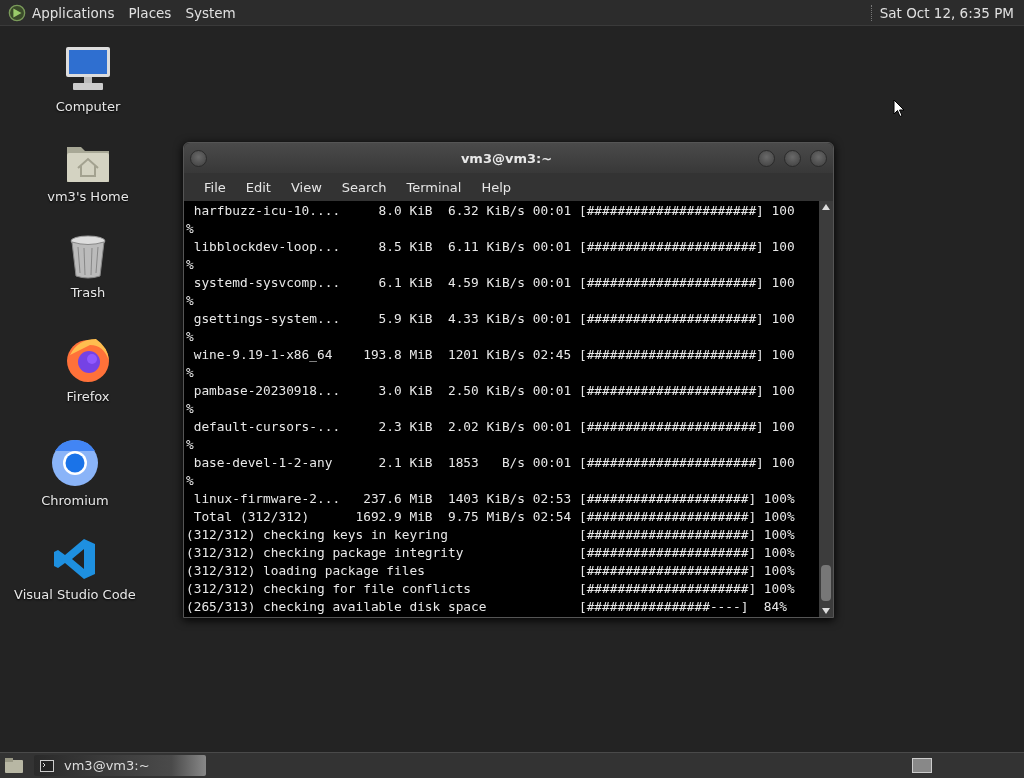 Image resolution: width=1024 pixels, height=778 pixels. I want to click on terminal-line: (312/312) checking keys in keyring [#####################] 100%, so click(491, 535).